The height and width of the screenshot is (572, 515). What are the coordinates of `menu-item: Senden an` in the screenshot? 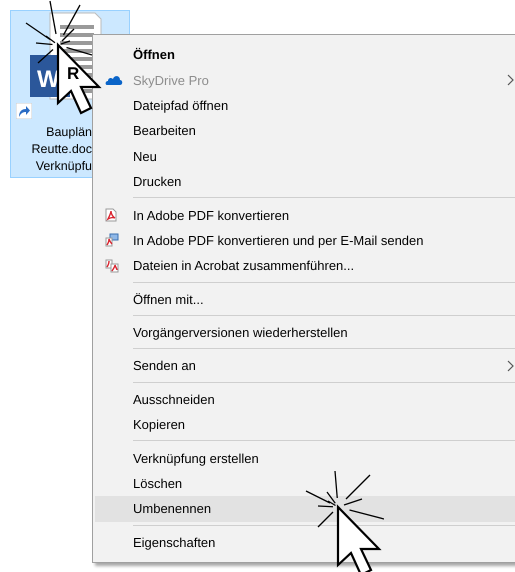 It's located at (305, 366).